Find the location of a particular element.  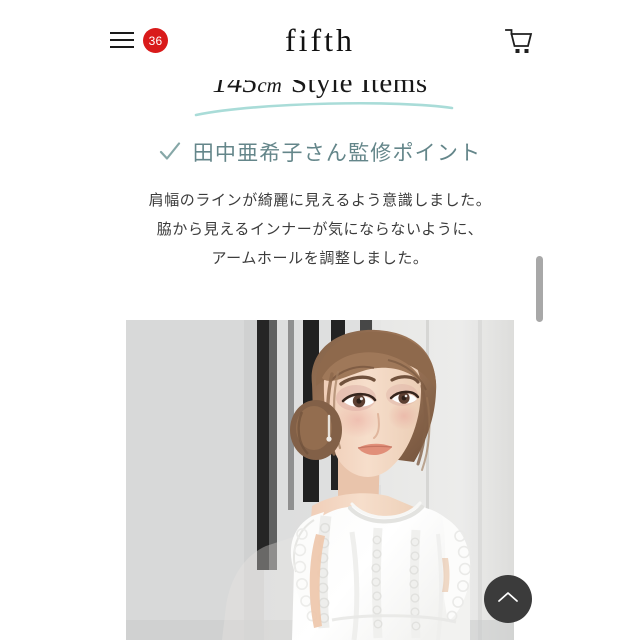

scroll-to-top-button is located at coordinates (508, 599).